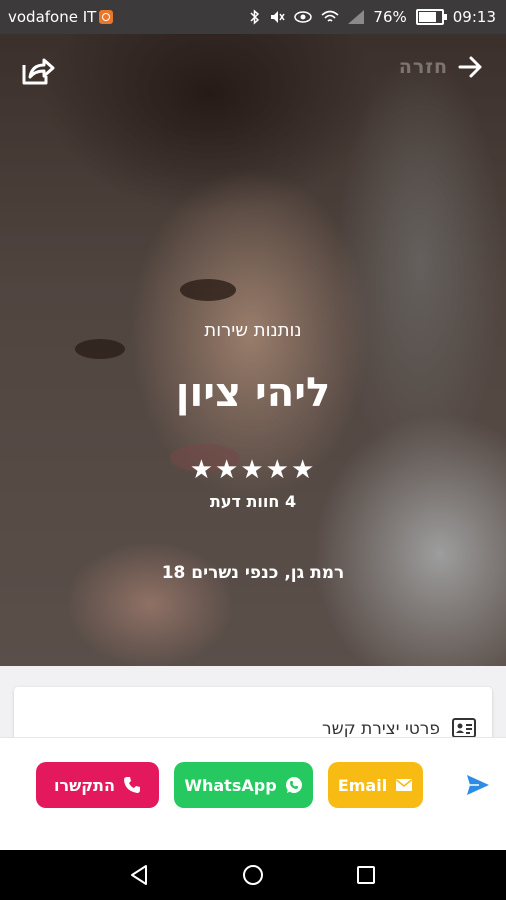  Describe the element at coordinates (356, 17) in the screenshot. I see `signal-icon` at that location.